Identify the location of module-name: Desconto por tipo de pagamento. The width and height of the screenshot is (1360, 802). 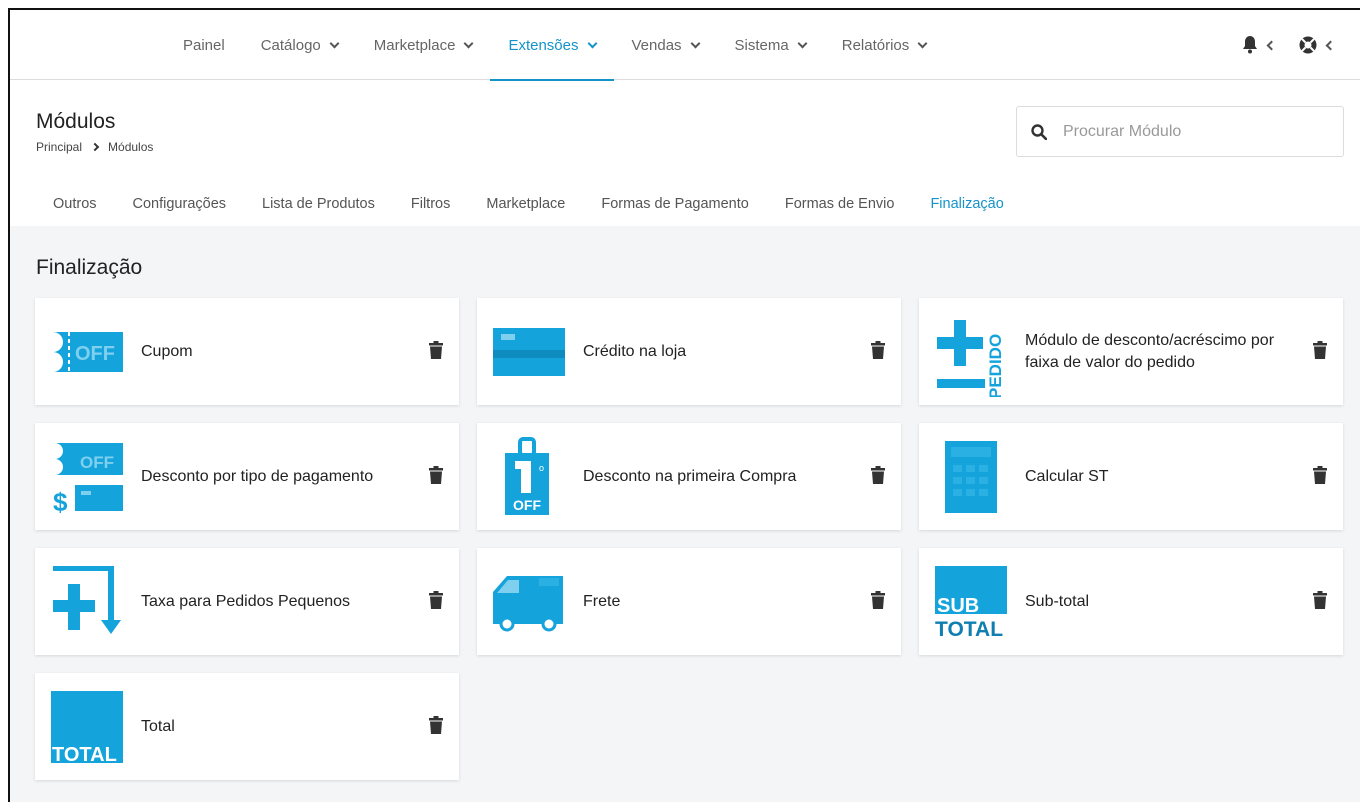
(257, 476).